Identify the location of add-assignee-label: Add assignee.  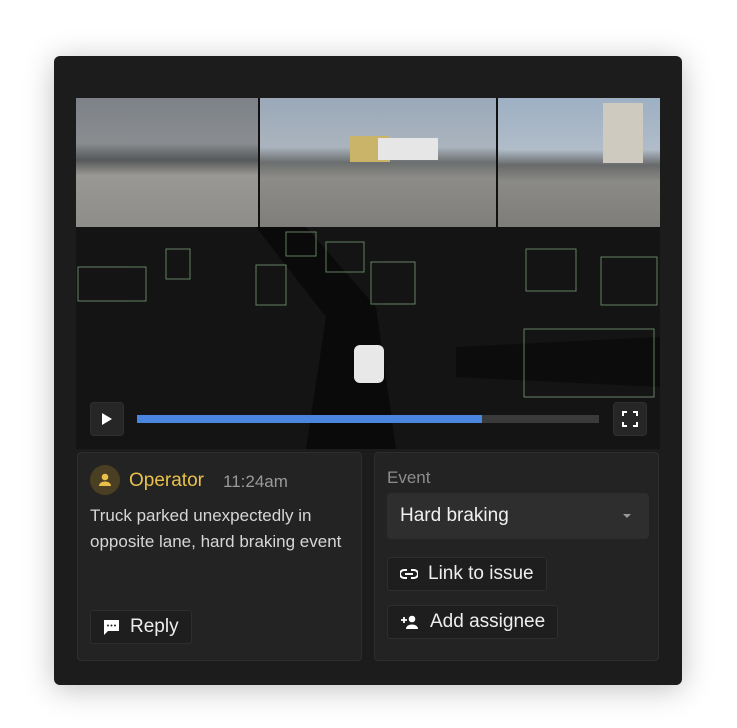
(488, 621).